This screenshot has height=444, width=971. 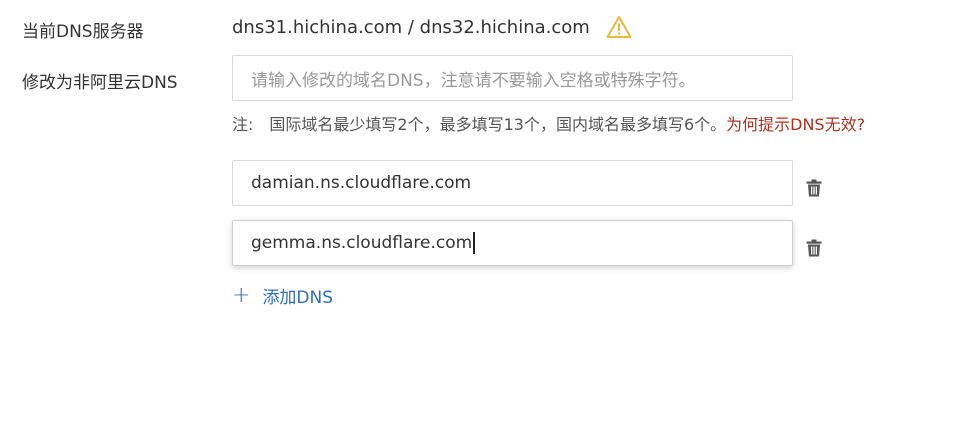 I want to click on dns-entry-value: damian.ns.cloudflare.com, so click(x=361, y=183).